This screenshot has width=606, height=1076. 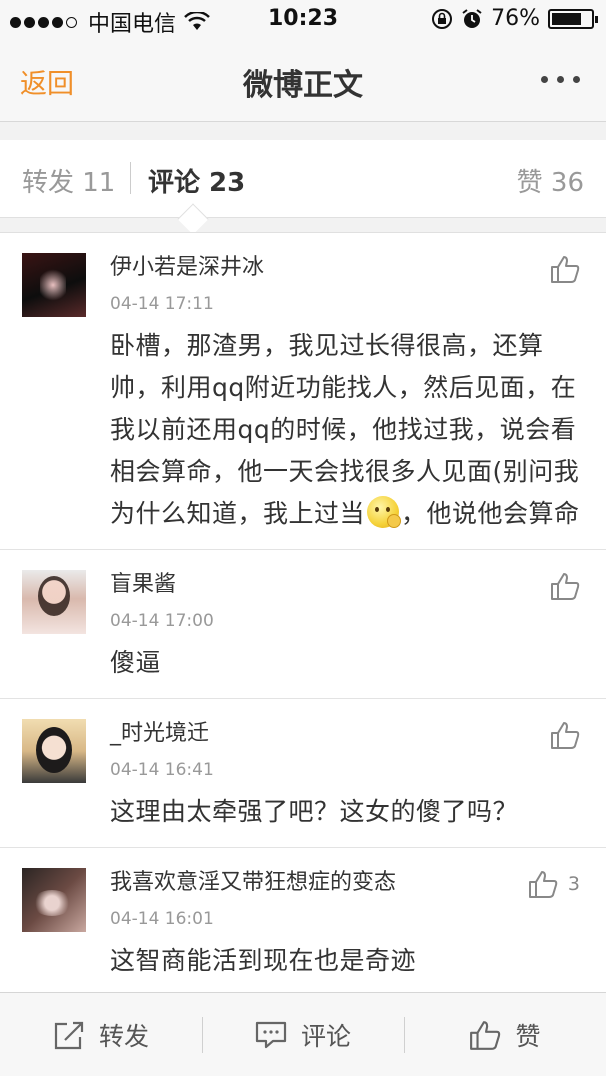 I want to click on comment-item: _时光境迁 04-14 16:41 这理由太牵强了吧？这女的傻了吗？, so click(x=303, y=773).